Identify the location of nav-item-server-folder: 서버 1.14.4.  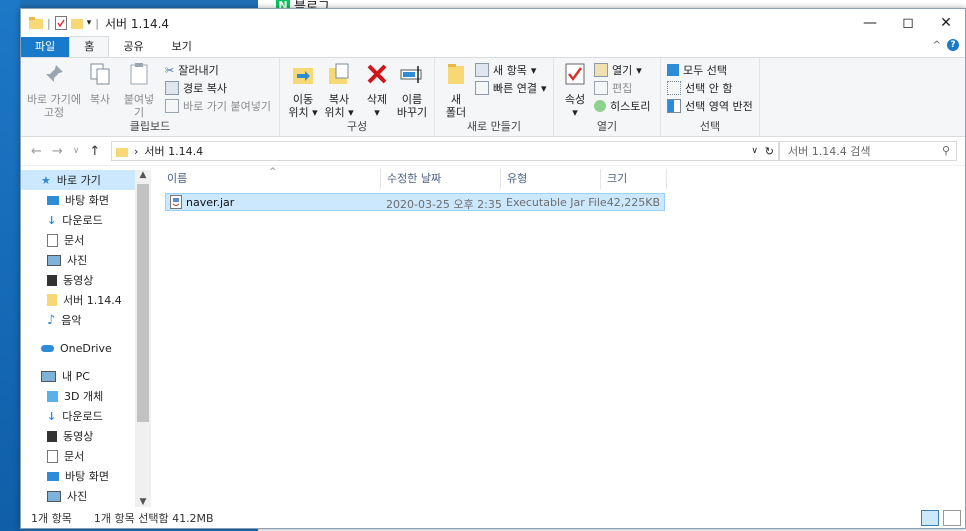
(86, 300).